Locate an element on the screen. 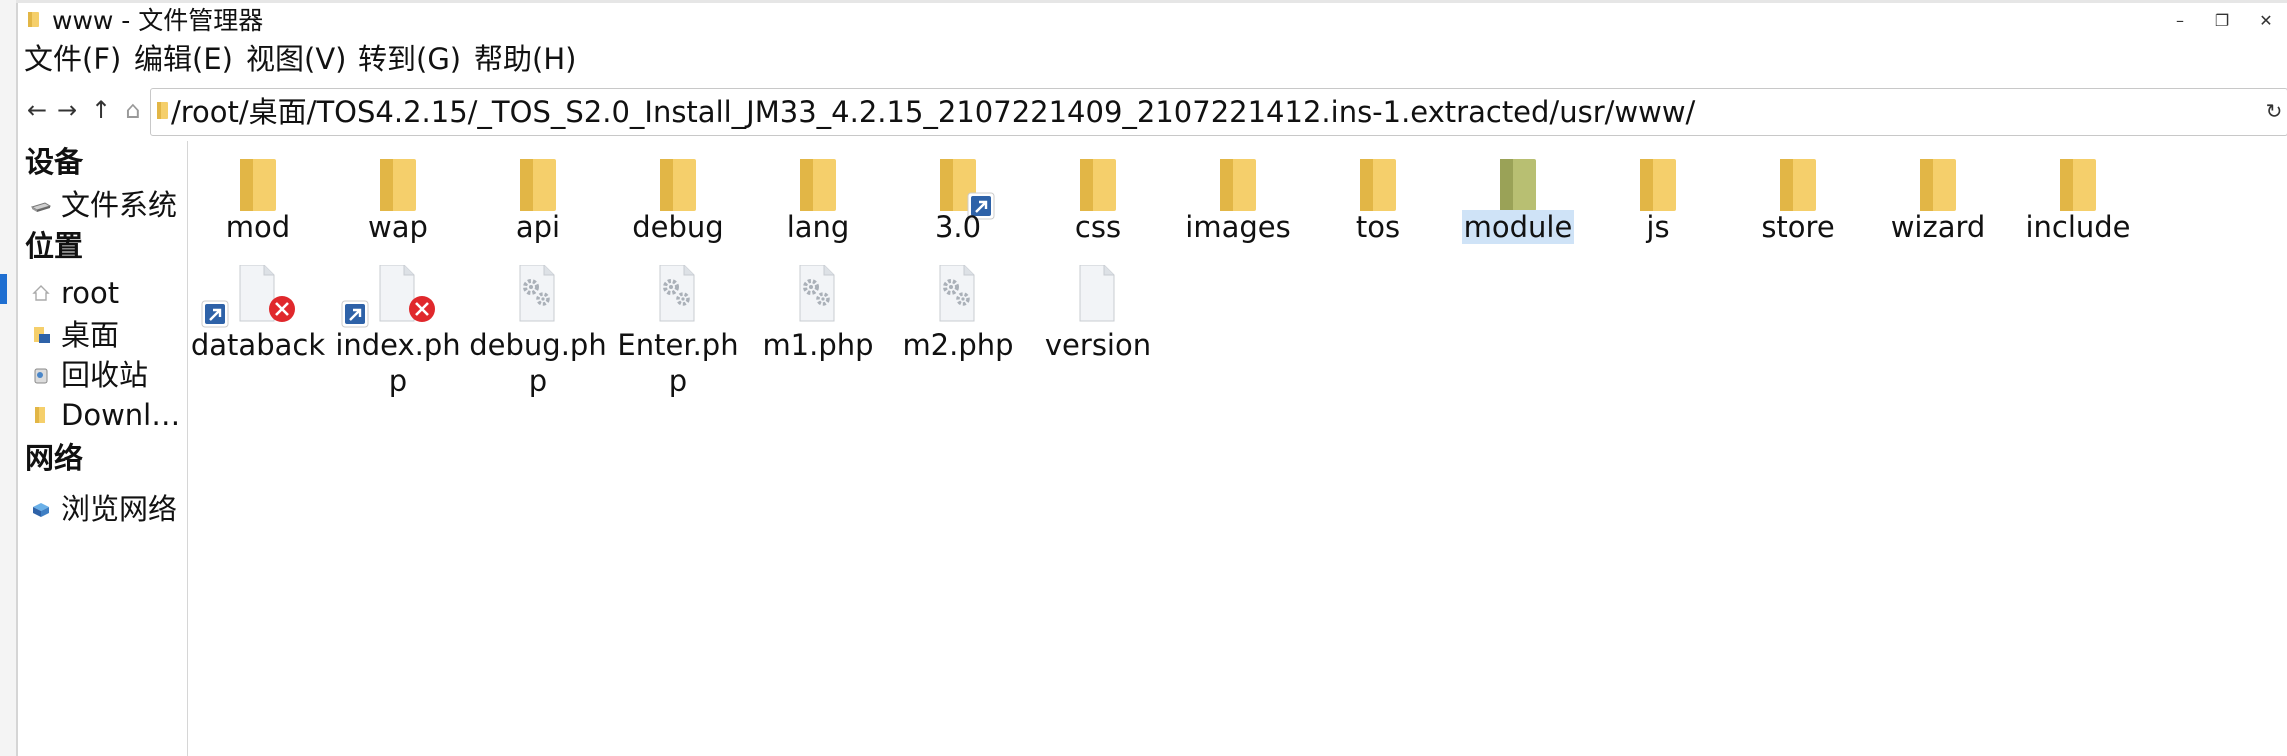 Image resolution: width=2287 pixels, height=756 pixels. file-name-line1: version is located at coordinates (1098, 345).